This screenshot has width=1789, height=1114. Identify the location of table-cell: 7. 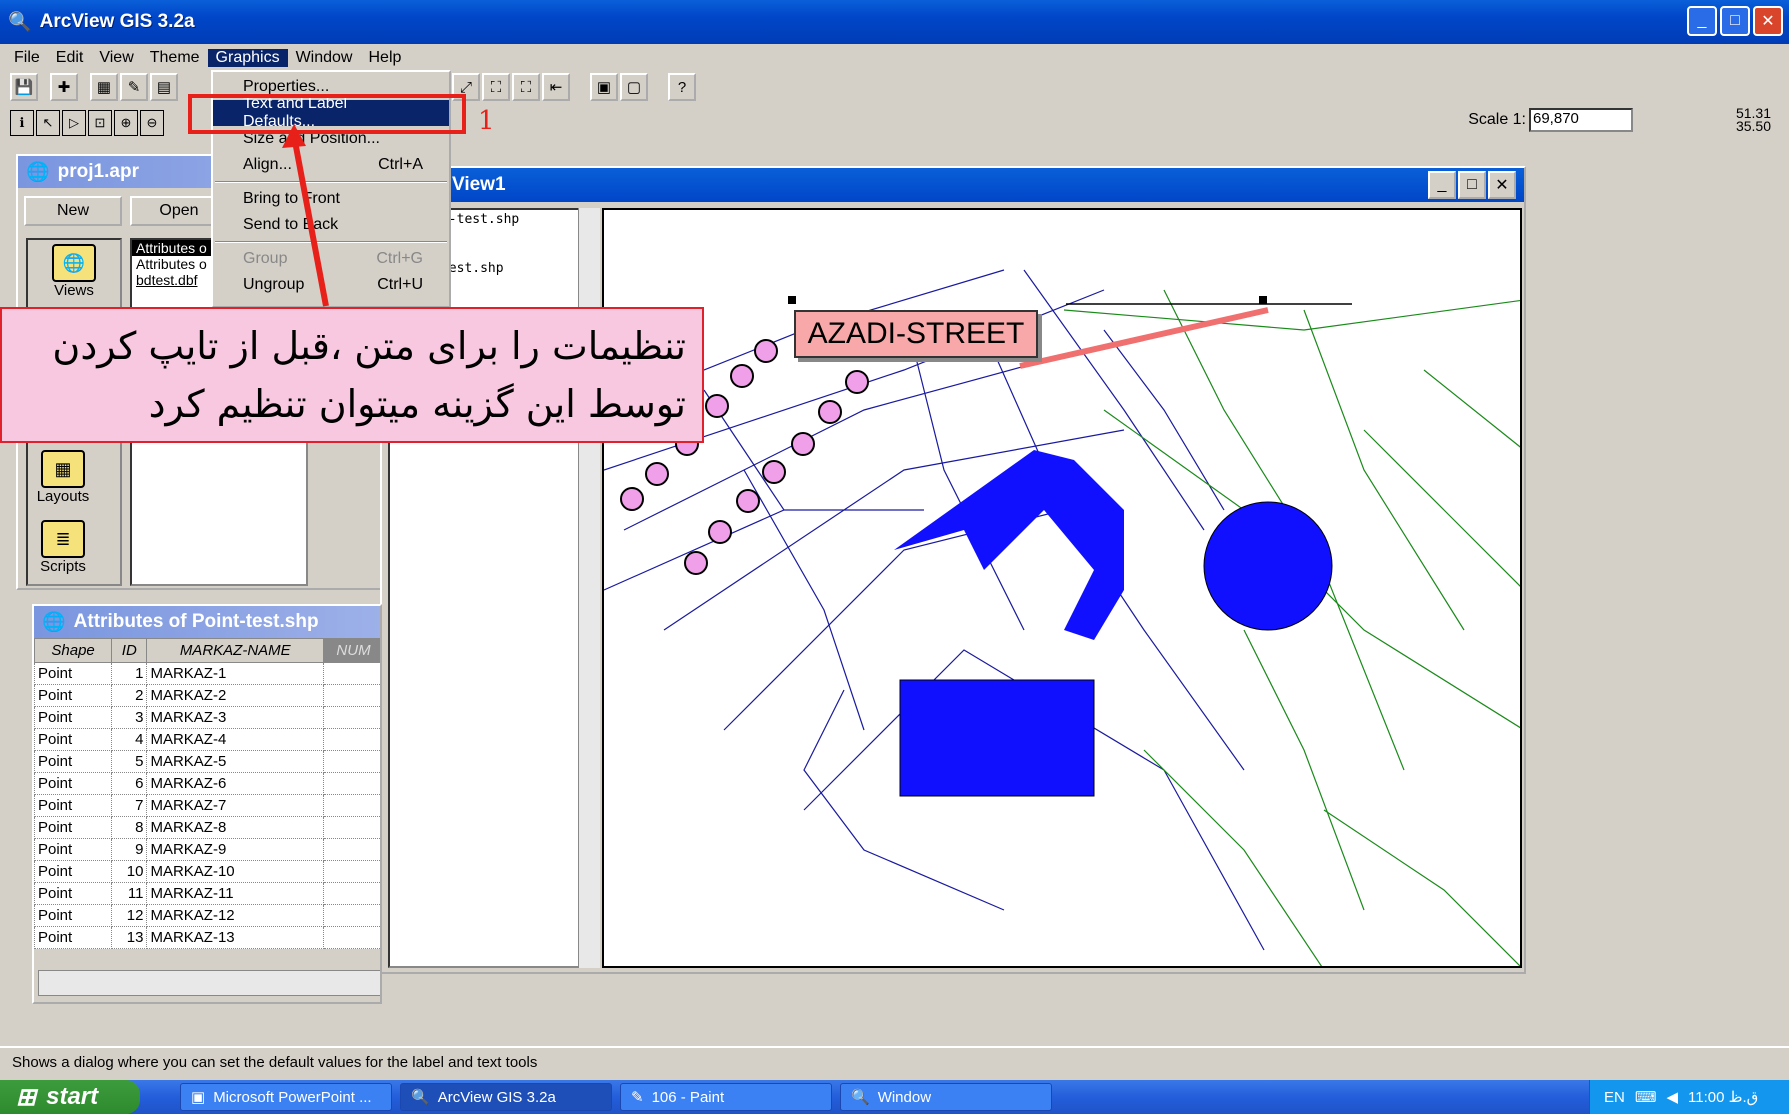
(129, 805).